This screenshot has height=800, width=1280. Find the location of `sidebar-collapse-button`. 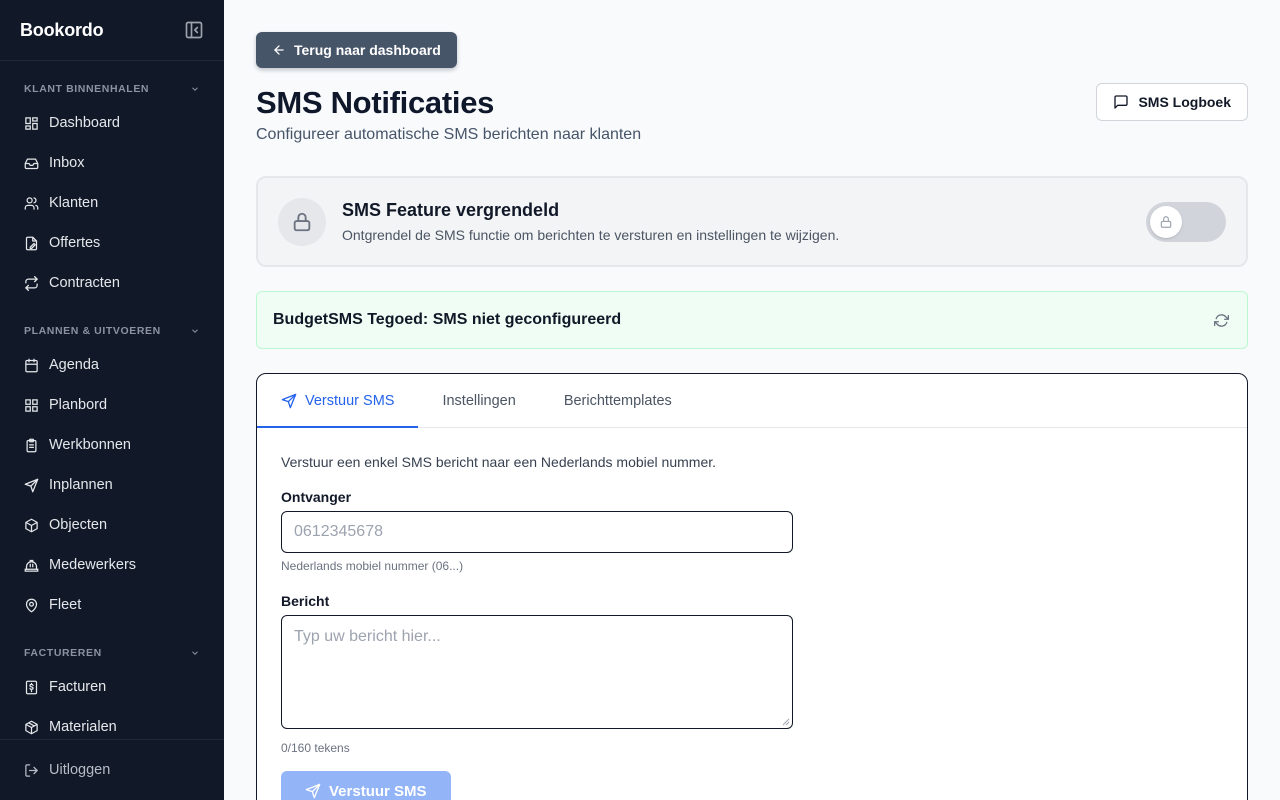

sidebar-collapse-button is located at coordinates (194, 30).